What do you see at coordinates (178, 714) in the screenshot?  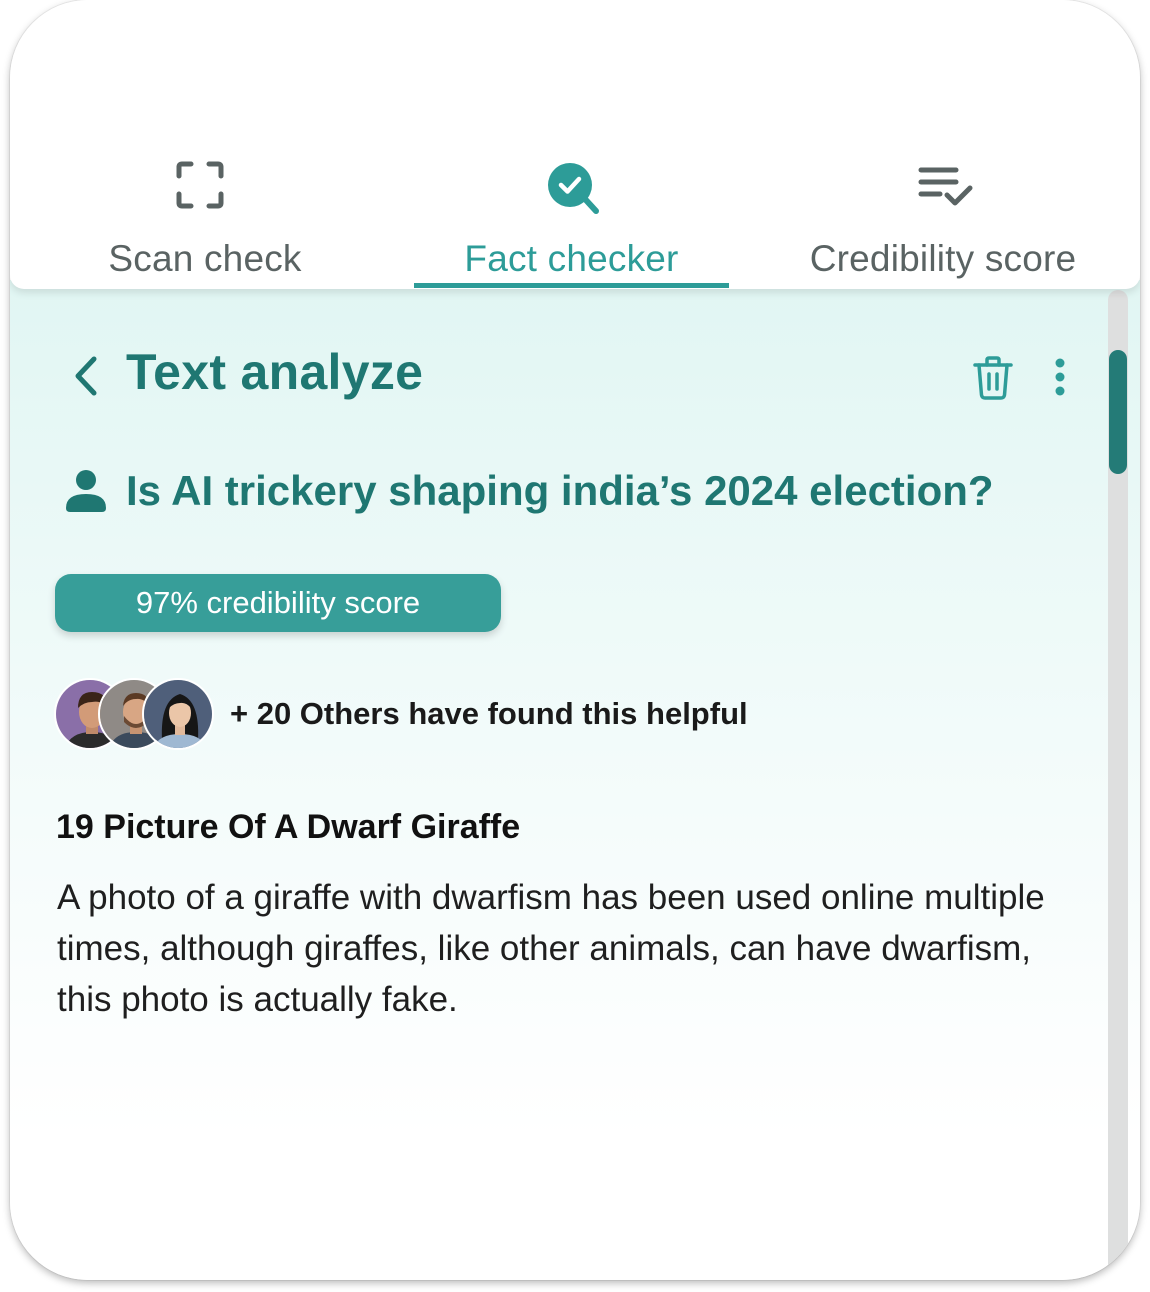 I see `avatar` at bounding box center [178, 714].